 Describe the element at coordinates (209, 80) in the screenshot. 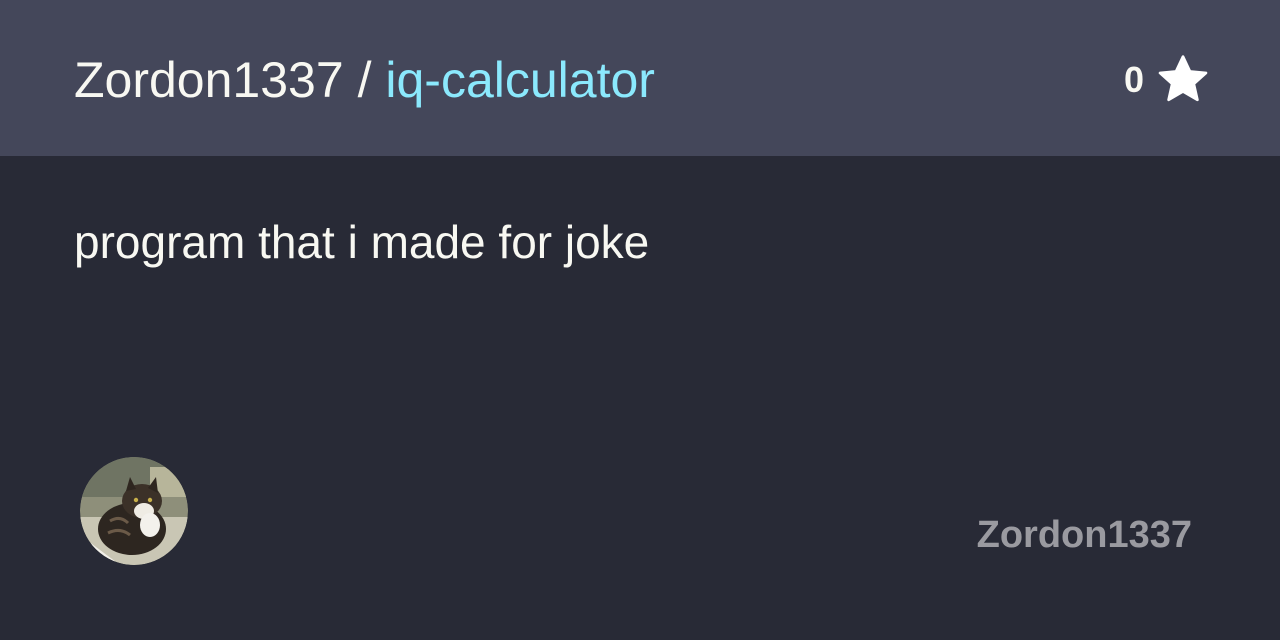

I see `repo-owner-link: Zordon1337` at that location.